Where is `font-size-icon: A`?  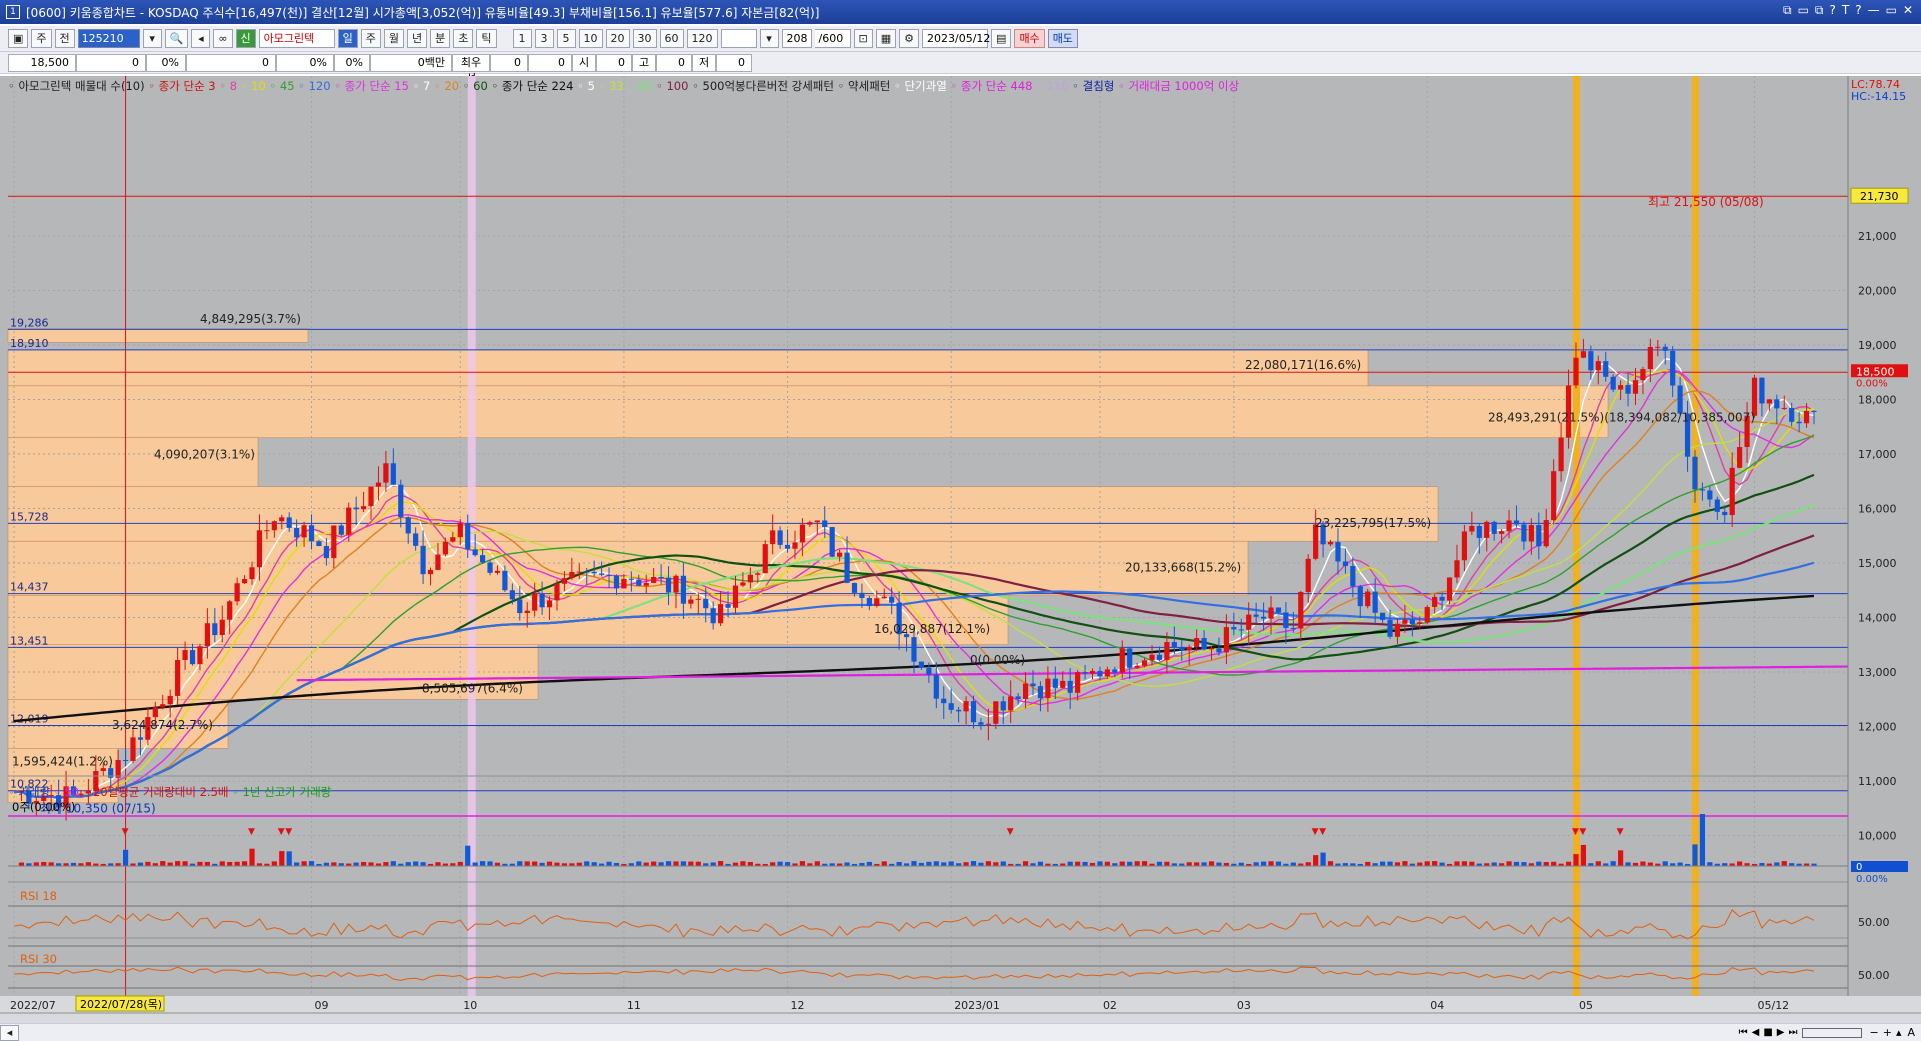 font-size-icon: A is located at coordinates (1911, 1032).